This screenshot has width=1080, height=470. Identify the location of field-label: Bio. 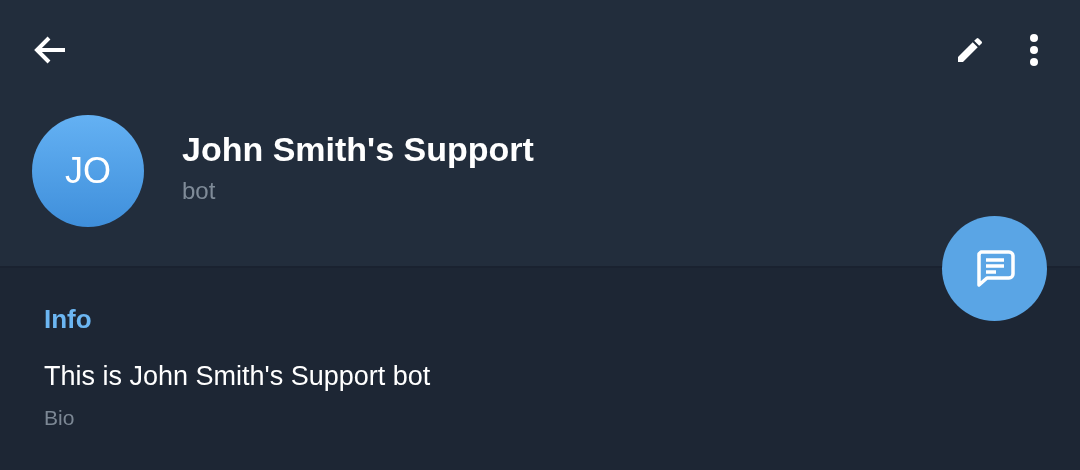
(60, 418).